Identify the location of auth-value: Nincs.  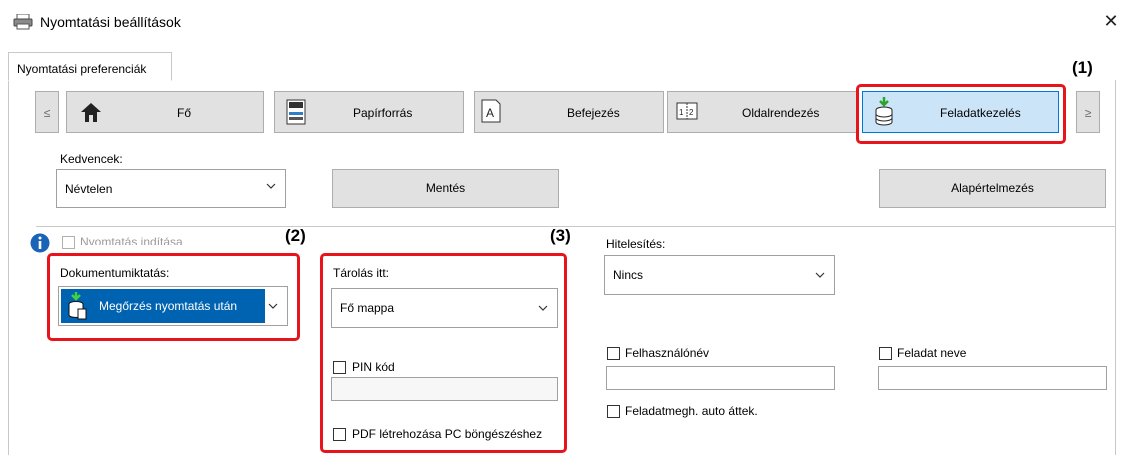
(628, 275).